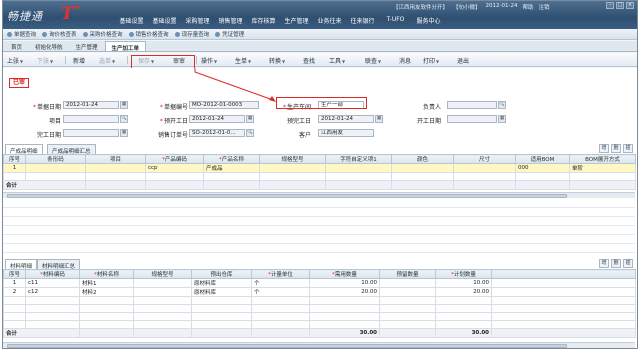 The image size is (643, 354). Describe the element at coordinates (106, 274) in the screenshot. I see `column-header: *材料名称` at that location.